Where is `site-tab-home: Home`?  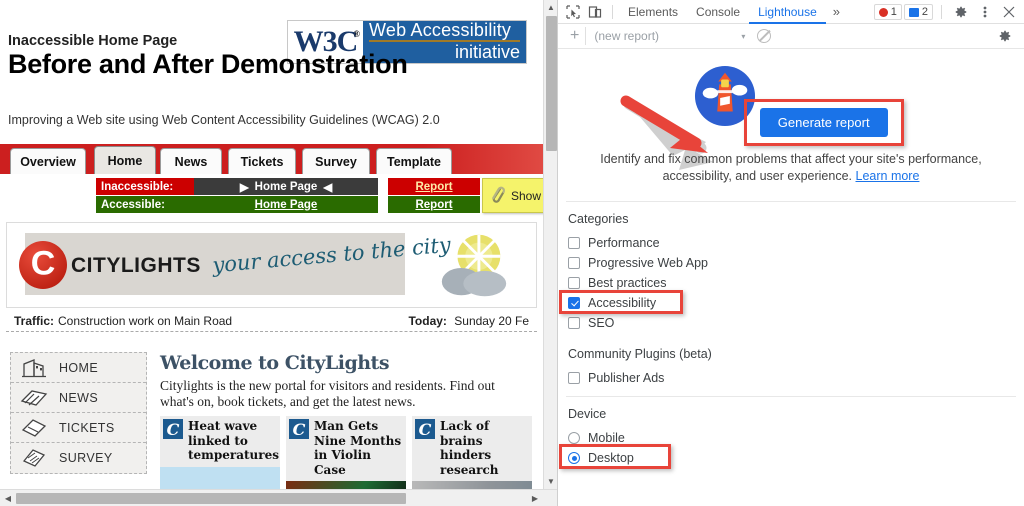
site-tab-home: Home is located at coordinates (125, 160).